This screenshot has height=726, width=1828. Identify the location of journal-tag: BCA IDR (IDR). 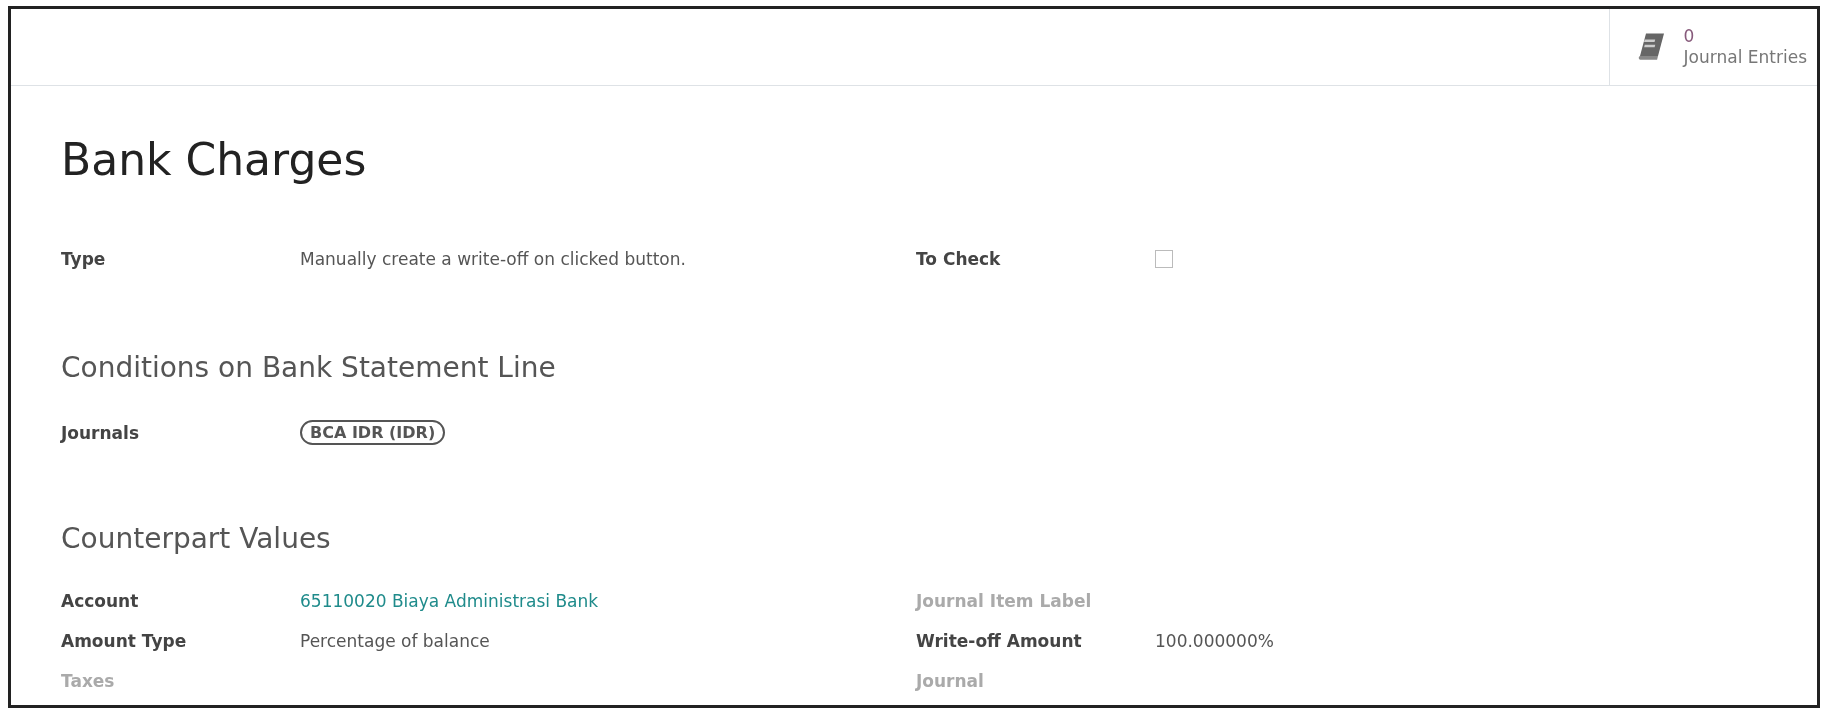
(373, 432).